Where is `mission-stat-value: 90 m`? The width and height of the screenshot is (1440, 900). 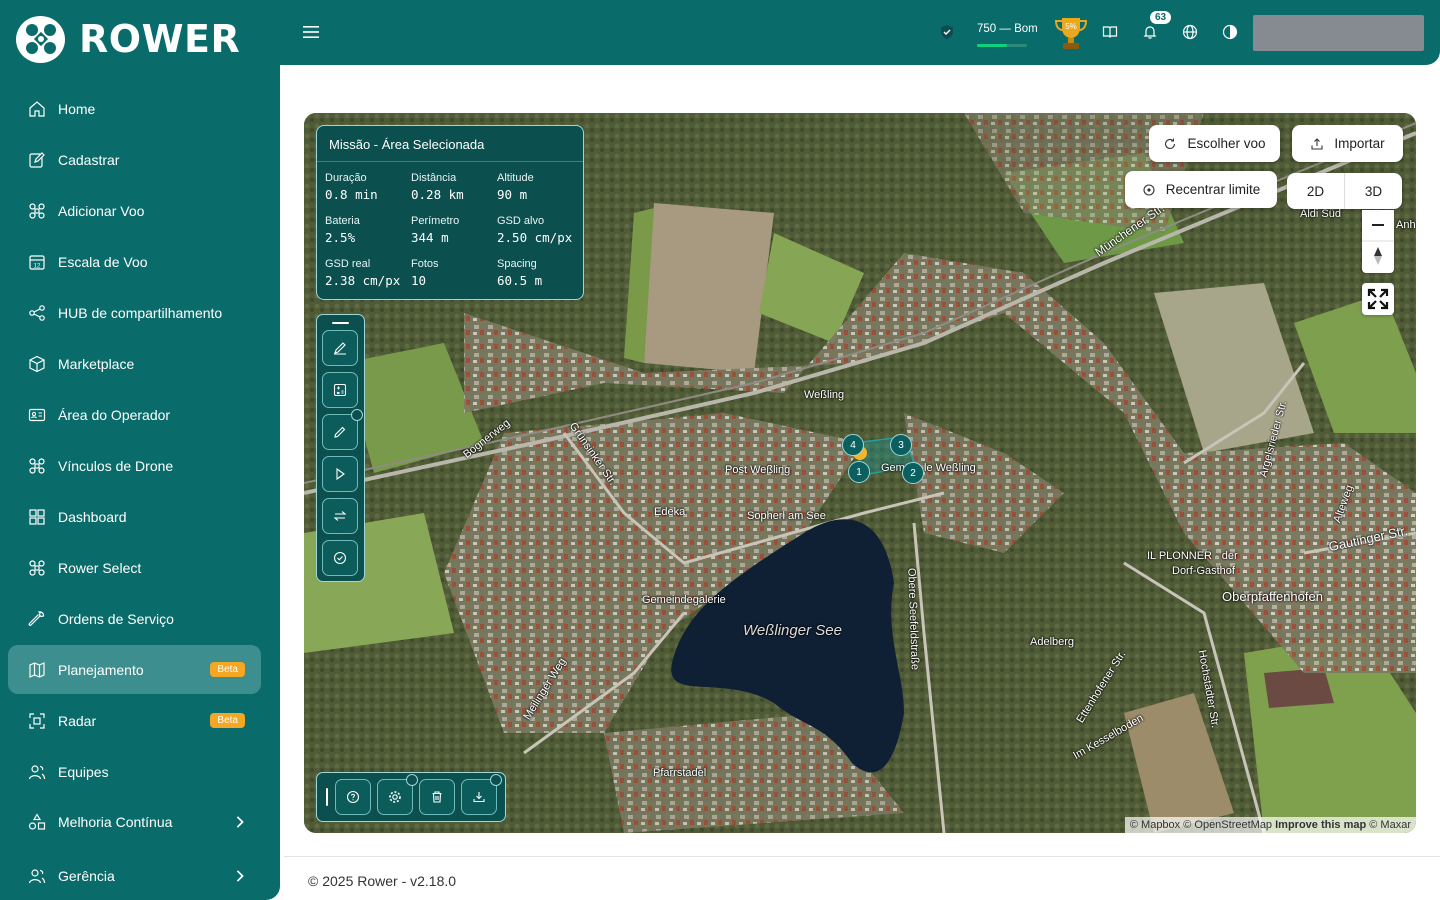
mission-stat-value: 90 m is located at coordinates (512, 194).